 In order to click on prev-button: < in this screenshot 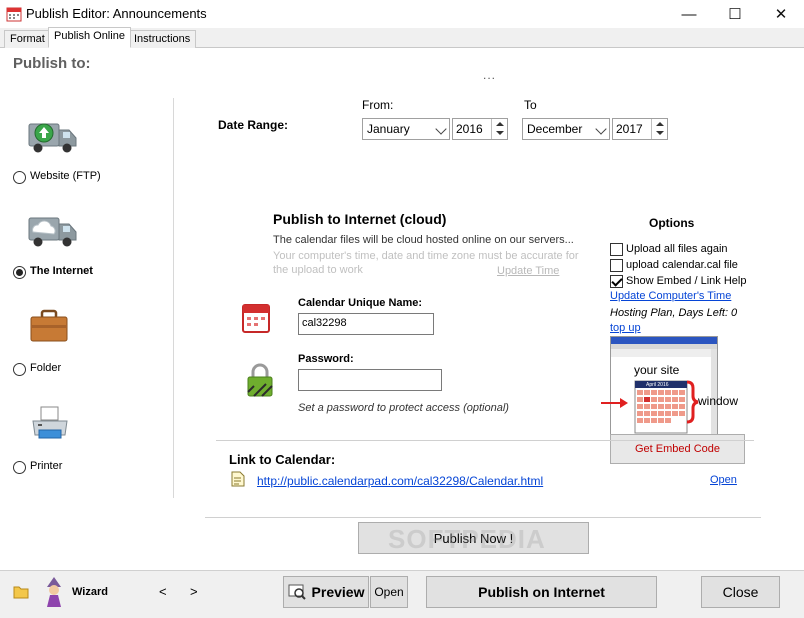, I will do `click(163, 591)`.